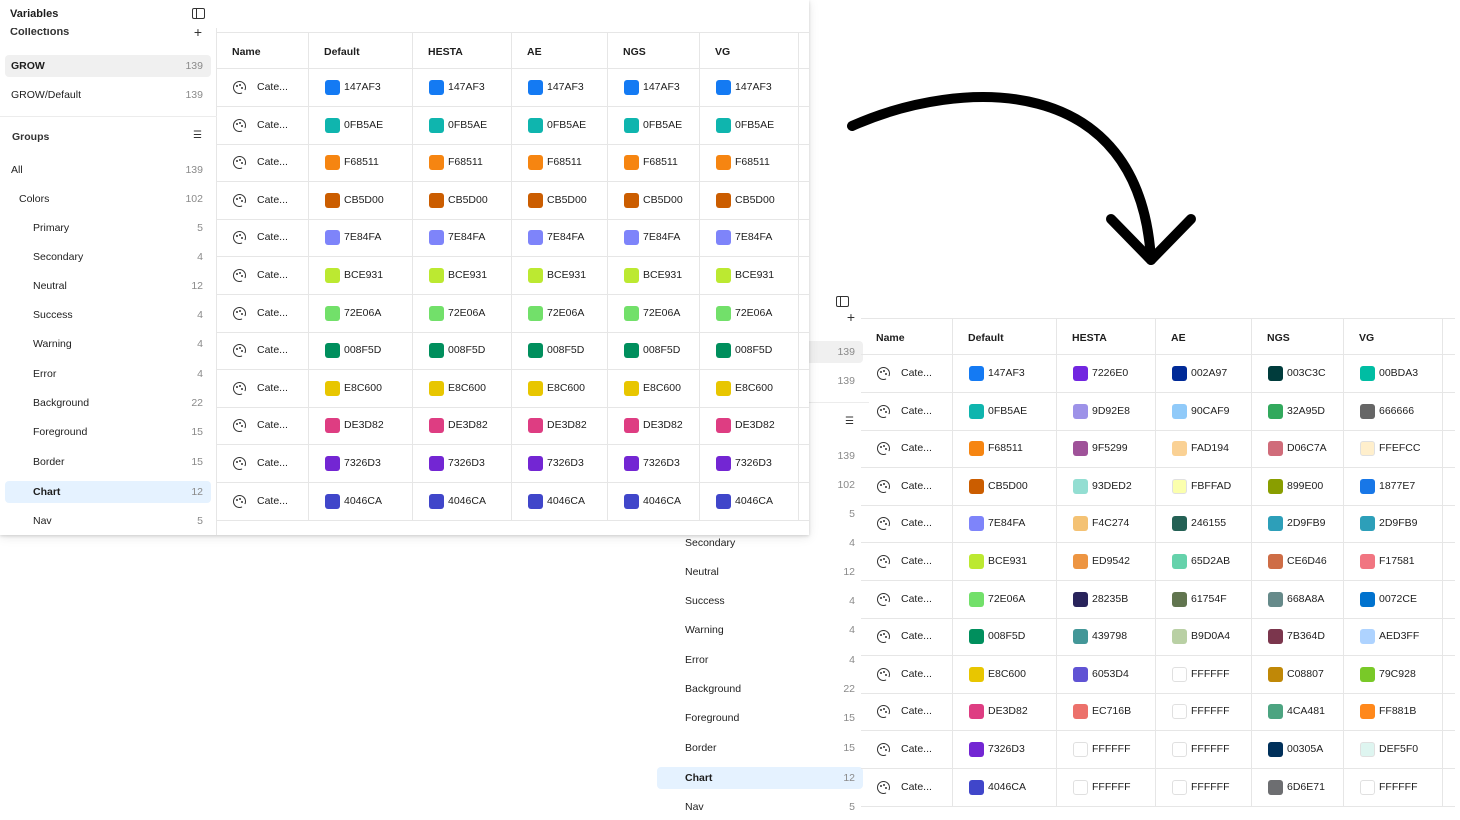 The image size is (1460, 820). What do you see at coordinates (513, 388) in the screenshot?
I see `table-row: Cate... E8C600 E8C600 E8C600 E8C600 E8C600` at bounding box center [513, 388].